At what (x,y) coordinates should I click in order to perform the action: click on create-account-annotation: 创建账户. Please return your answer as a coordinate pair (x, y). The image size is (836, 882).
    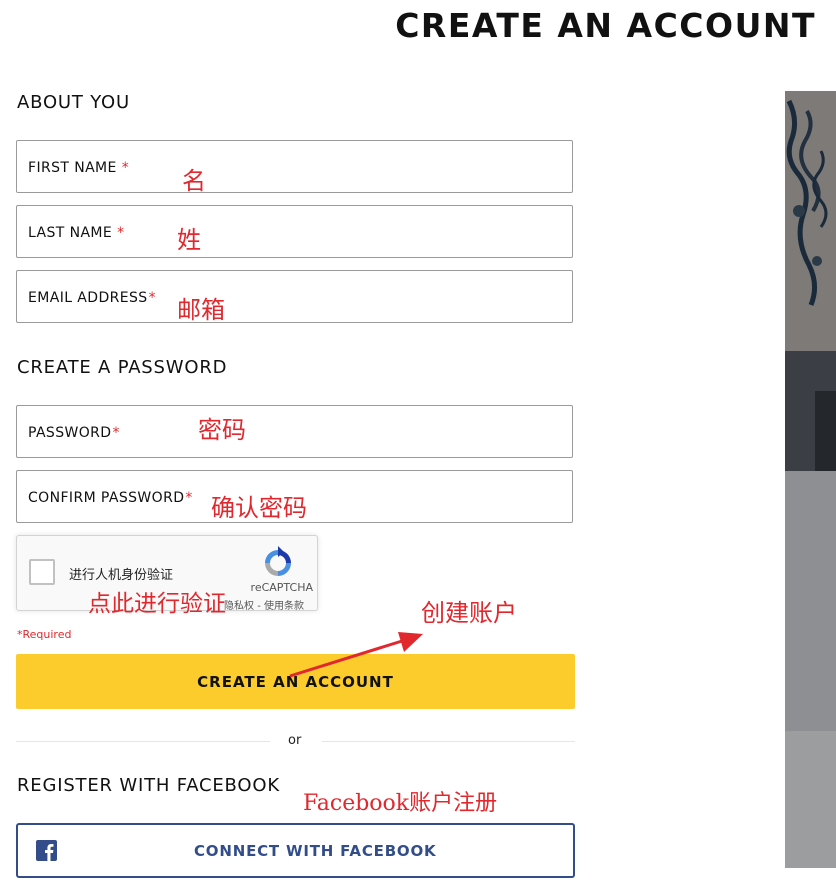
    Looking at the image, I should click on (469, 613).